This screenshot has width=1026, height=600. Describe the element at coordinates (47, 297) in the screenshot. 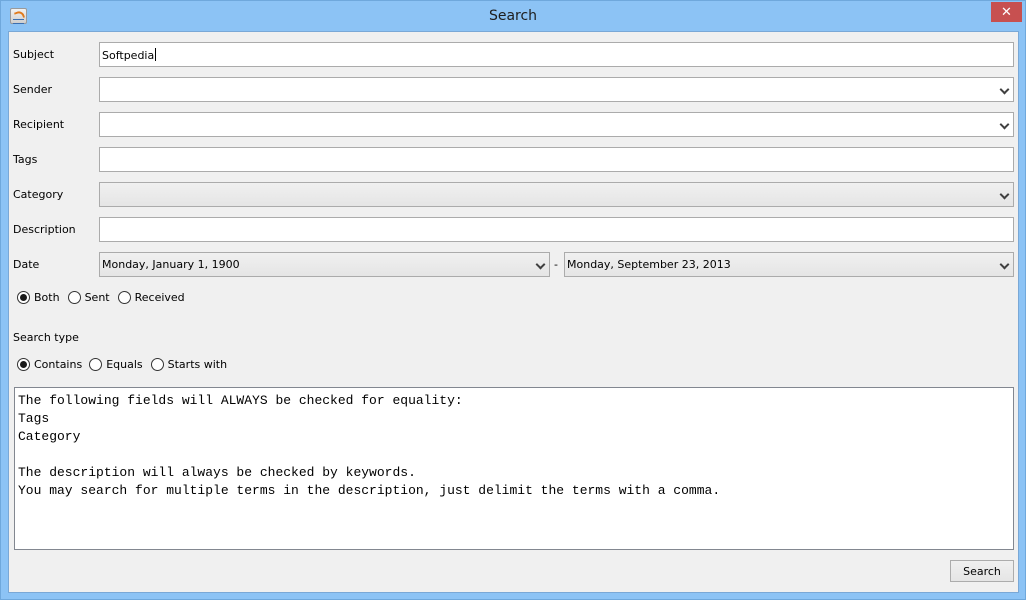

I see `radio-both-label: Both` at that location.